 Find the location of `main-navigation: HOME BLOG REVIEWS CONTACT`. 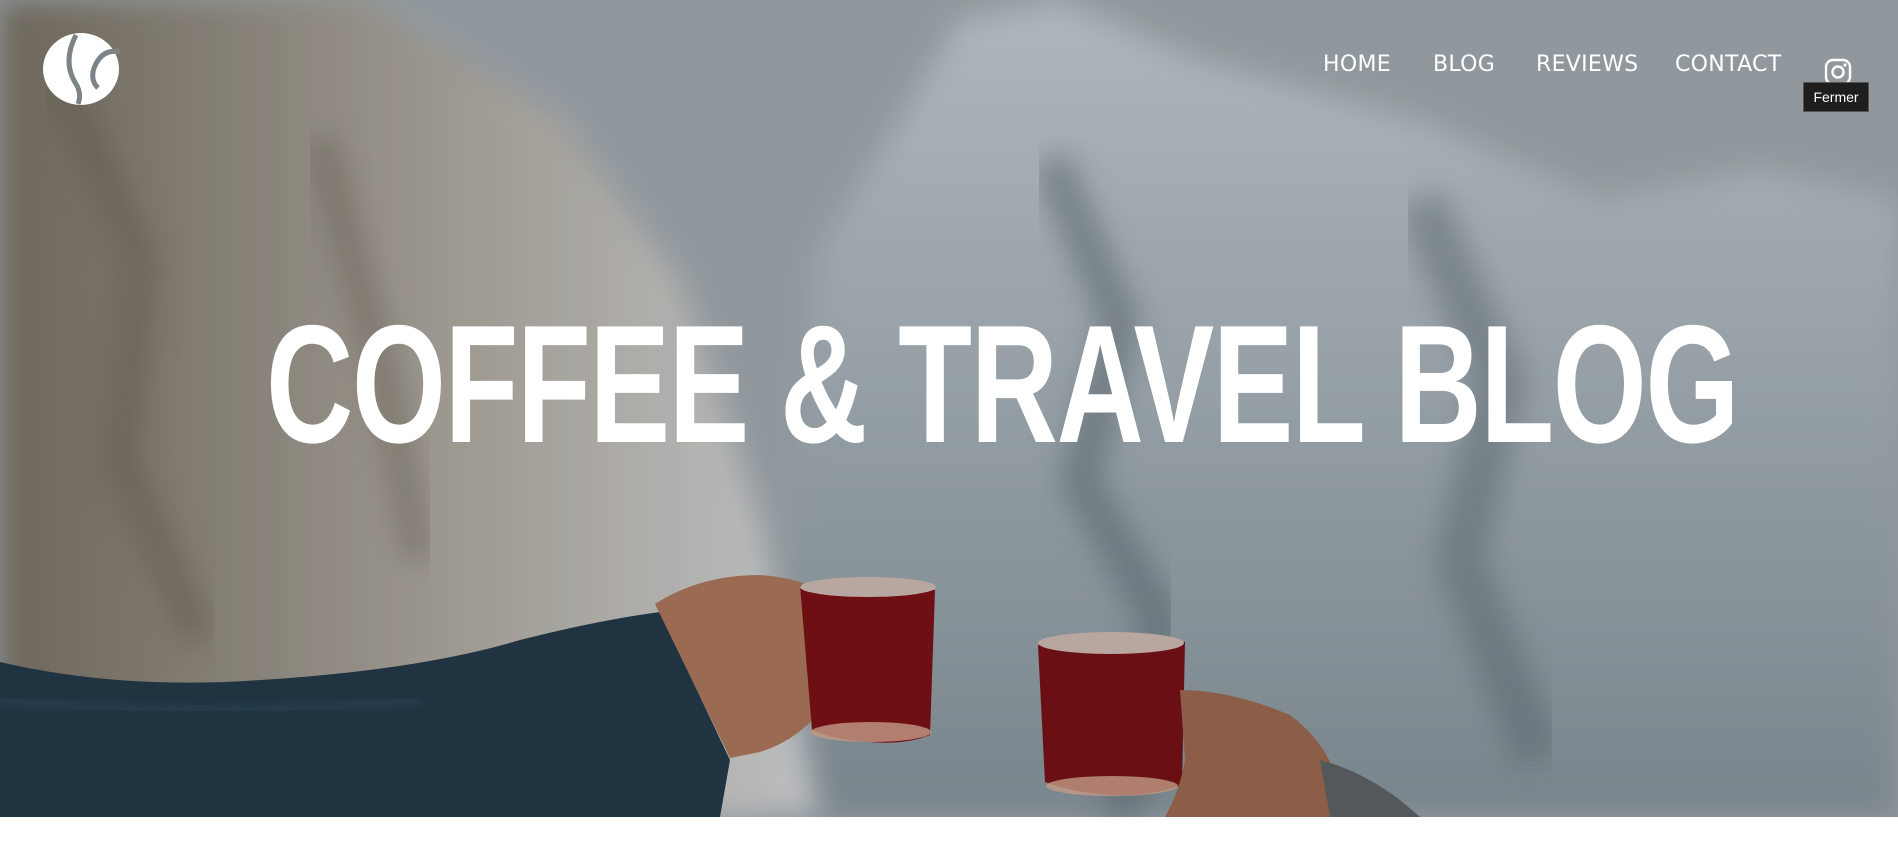

main-navigation: HOME BLOG REVIEWS CONTACT is located at coordinates (1580, 72).